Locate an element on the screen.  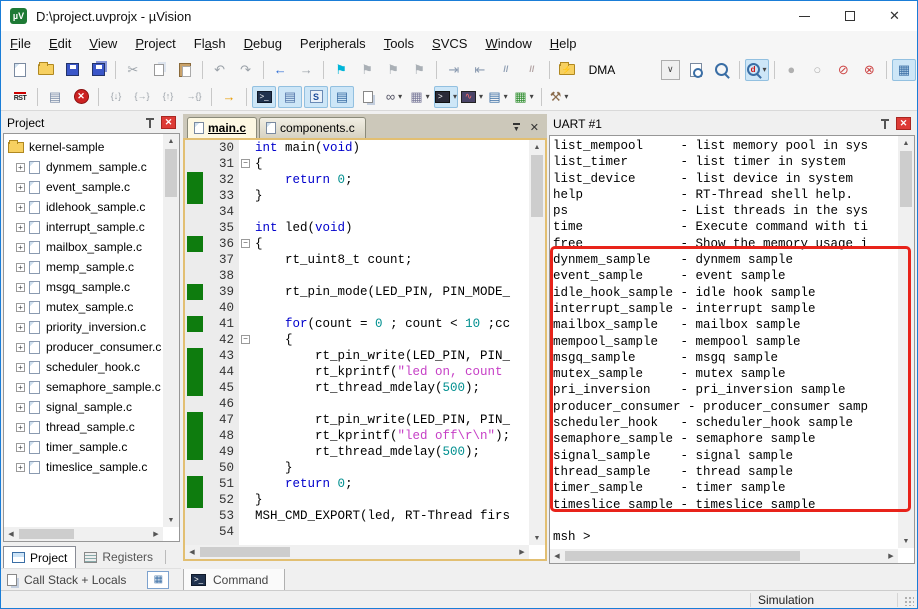
tab-project: Project is located at coordinates (40, 557).